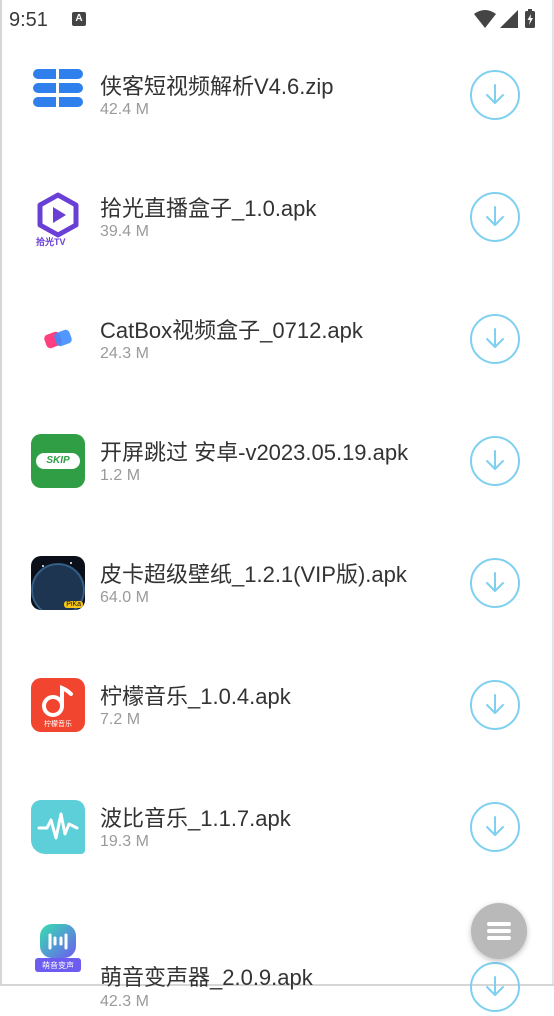 The image size is (554, 1016). I want to click on pika-caption: PiKa, so click(73, 604).